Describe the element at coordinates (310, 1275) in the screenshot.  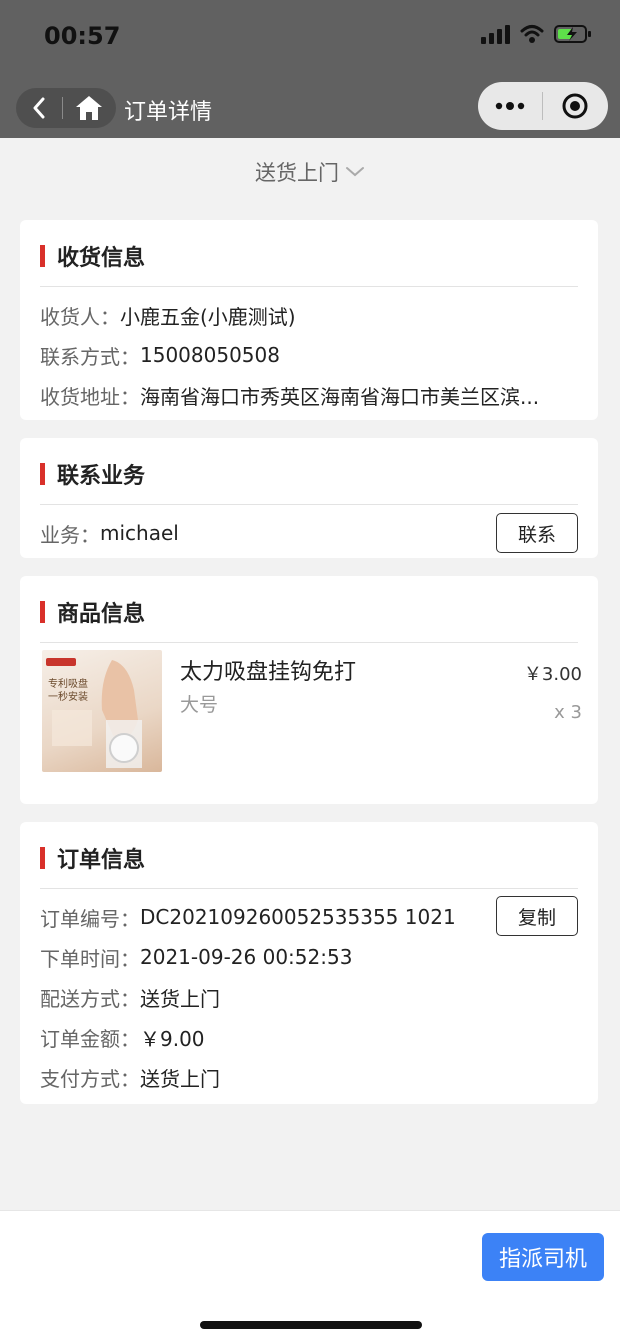
I see `bottom-action-bar: 指派司机` at that location.